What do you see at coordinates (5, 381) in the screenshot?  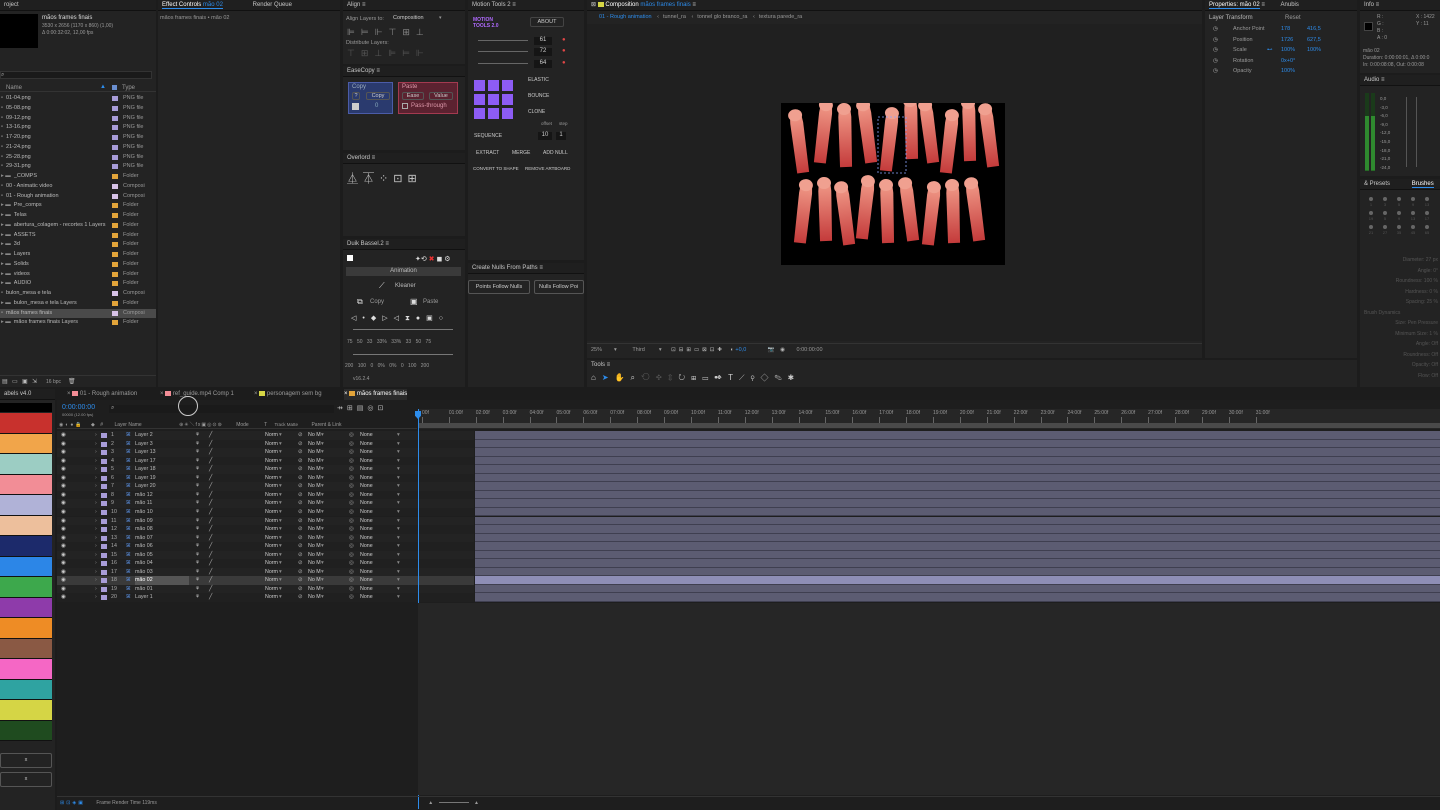 I see `interpret-icon: ▤` at bounding box center [5, 381].